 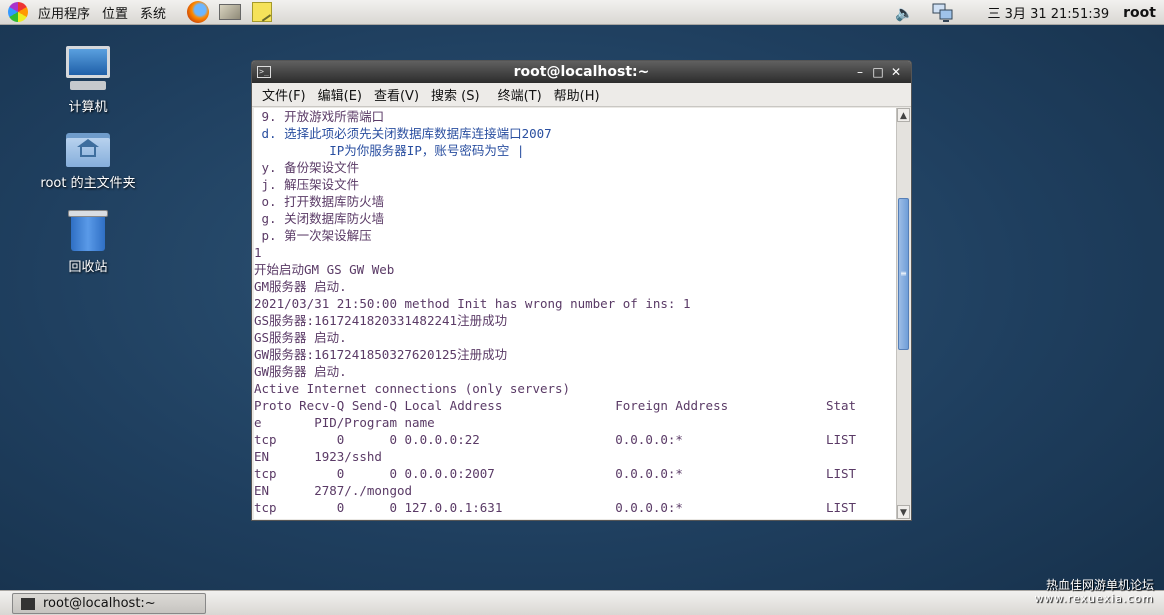 I want to click on menu-file: 文件(F), so click(x=284, y=94).